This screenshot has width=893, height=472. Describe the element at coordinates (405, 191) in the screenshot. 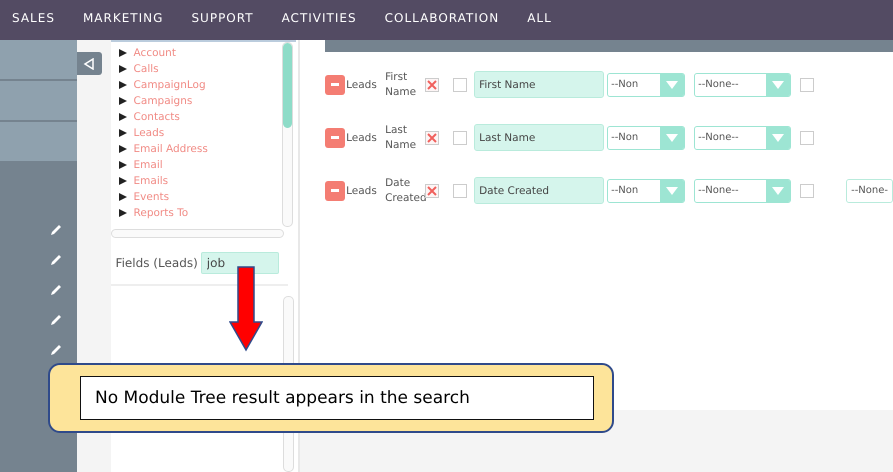

I see `field-cell: Date Created` at that location.